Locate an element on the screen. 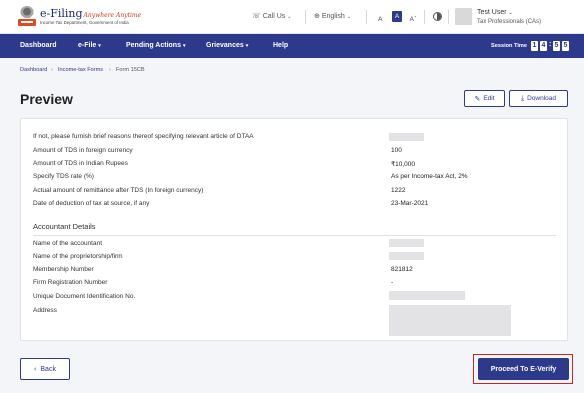 This screenshot has width=584, height=393. detail-label: Amount of TDS in foreign currency is located at coordinates (83, 150).